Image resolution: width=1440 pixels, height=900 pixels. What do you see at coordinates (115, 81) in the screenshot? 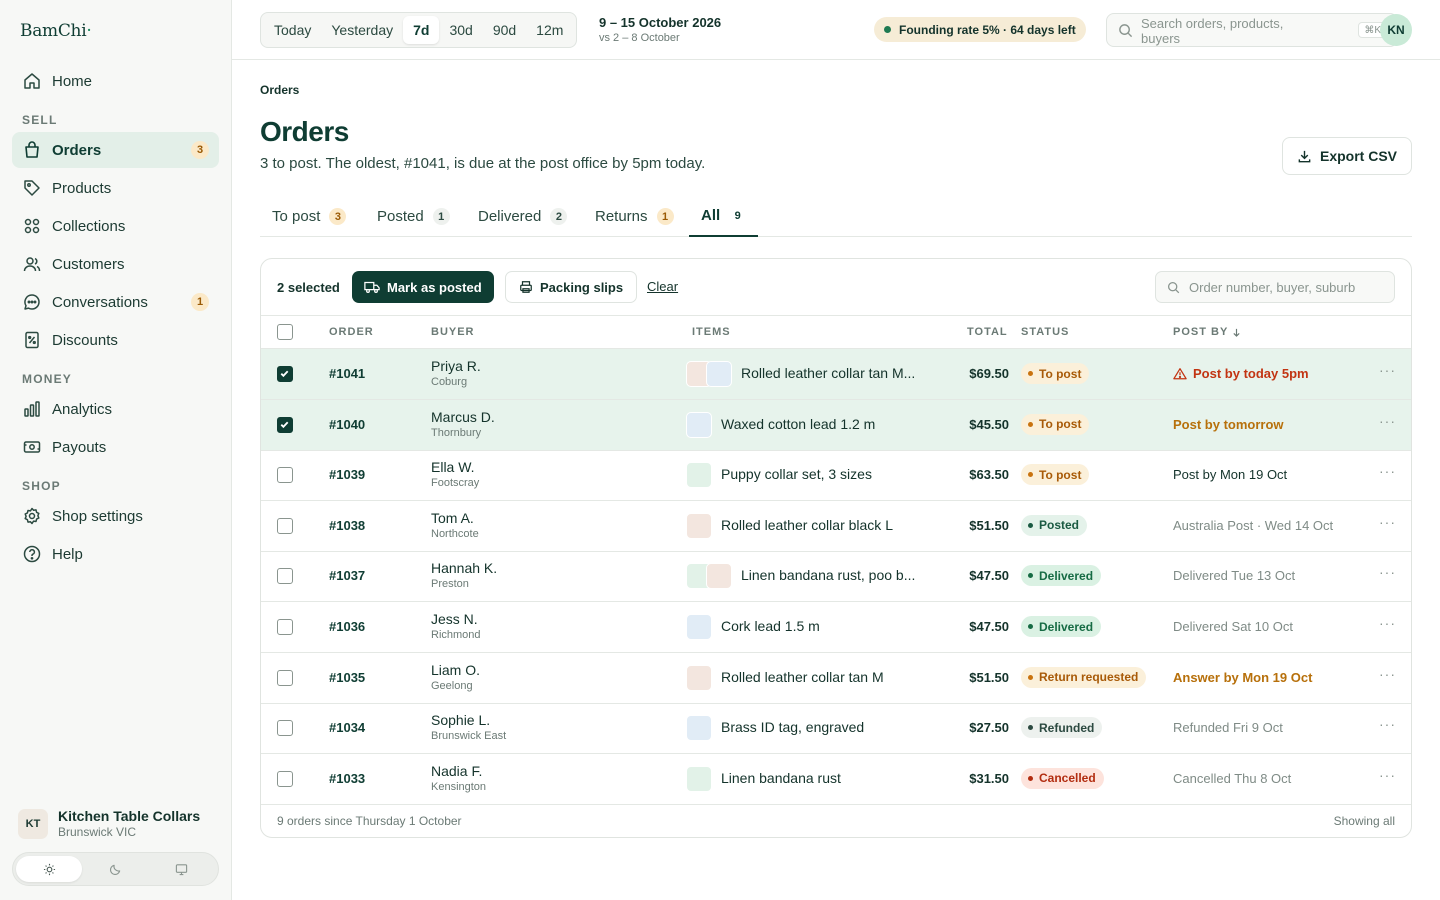
I see `sidebar-item-home: Home` at bounding box center [115, 81].